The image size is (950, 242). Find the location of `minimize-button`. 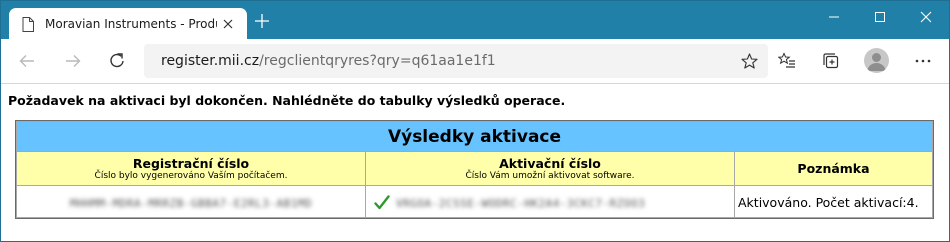

minimize-button is located at coordinates (834, 17).